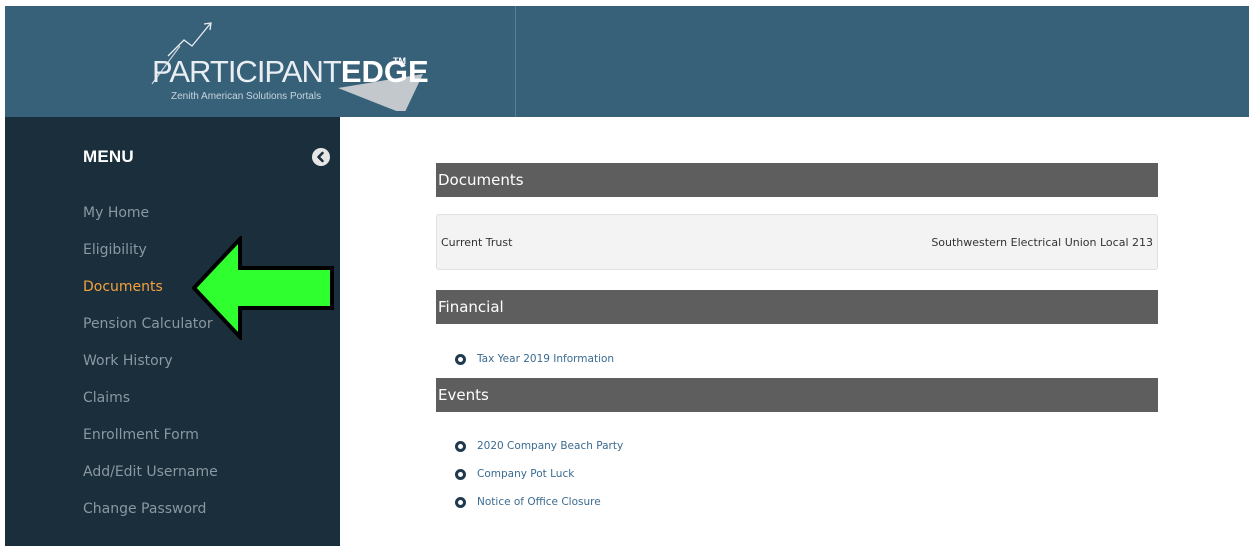  Describe the element at coordinates (525, 474) in the screenshot. I see `event-link-text: Company Pot Luck` at that location.